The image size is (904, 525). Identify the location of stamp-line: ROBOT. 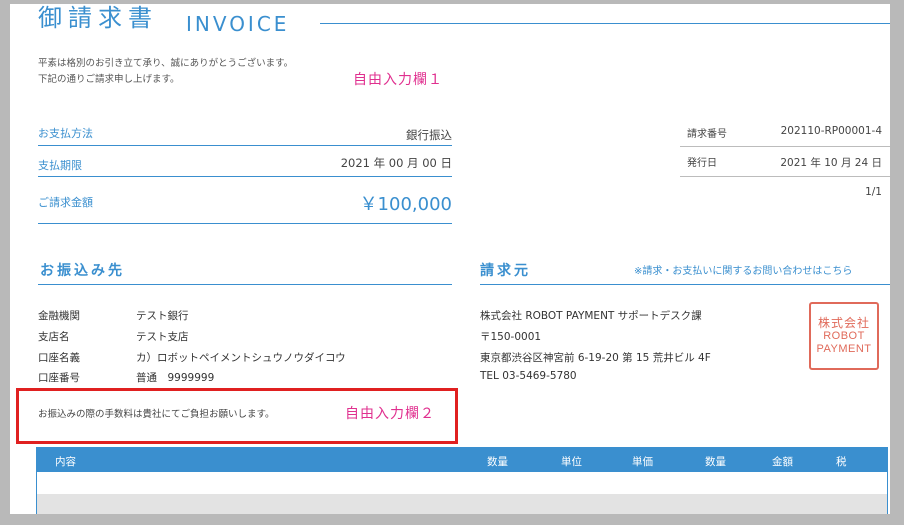
(844, 335).